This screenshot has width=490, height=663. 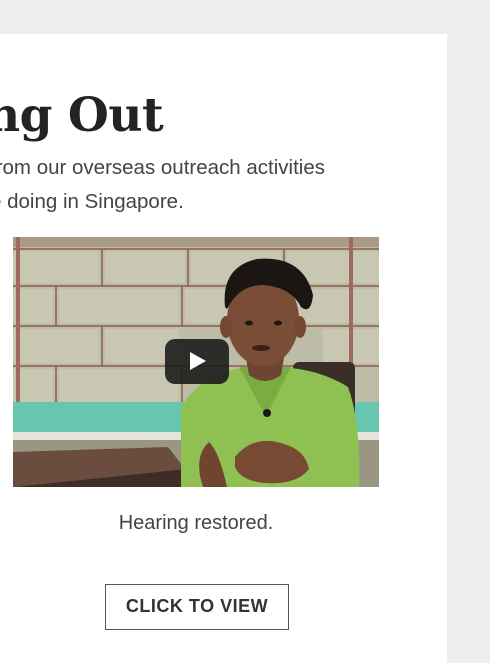 I want to click on play-icon, so click(x=198, y=361).